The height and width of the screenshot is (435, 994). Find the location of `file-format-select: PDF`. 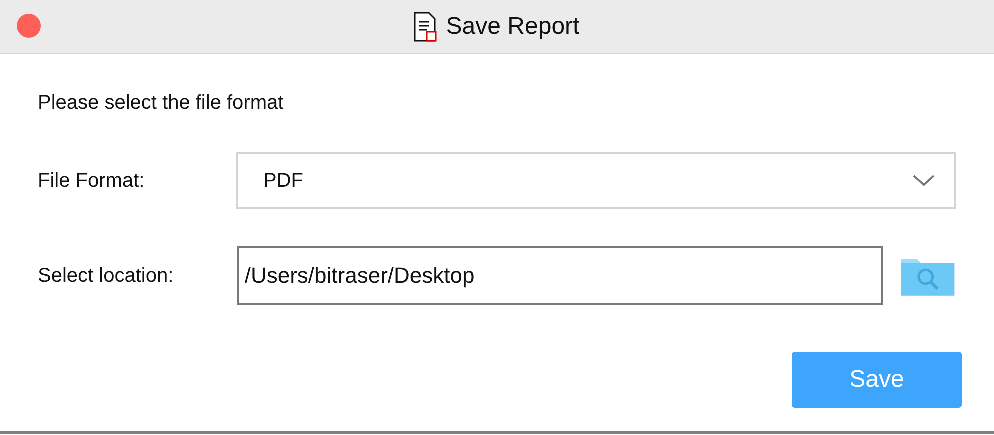

file-format-select: PDF is located at coordinates (596, 180).